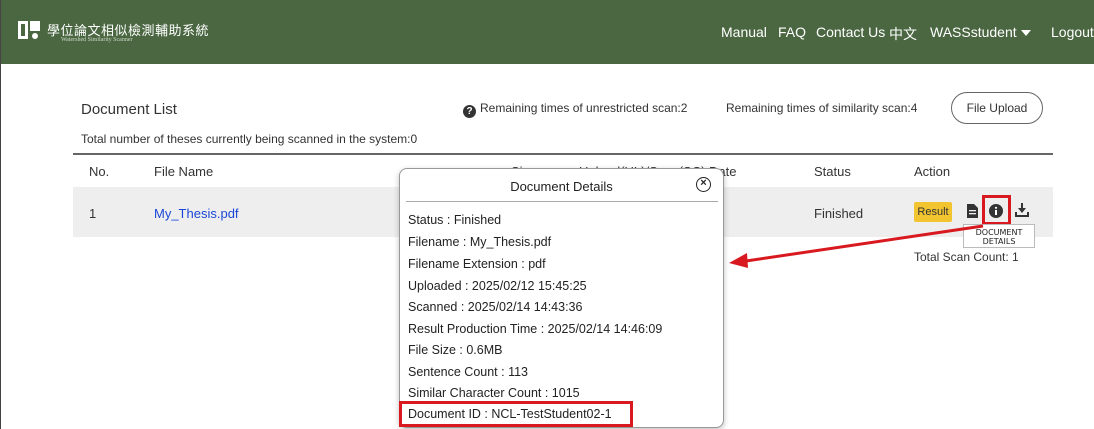  Describe the element at coordinates (832, 171) in the screenshot. I see `column-header-status: Status` at that location.